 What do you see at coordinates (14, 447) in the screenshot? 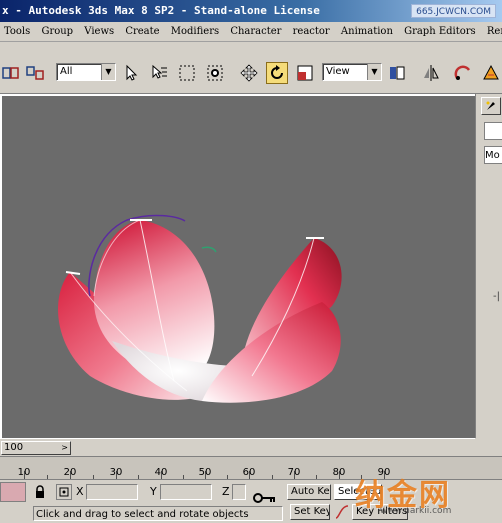
I see `frame-display: 100` at bounding box center [14, 447].